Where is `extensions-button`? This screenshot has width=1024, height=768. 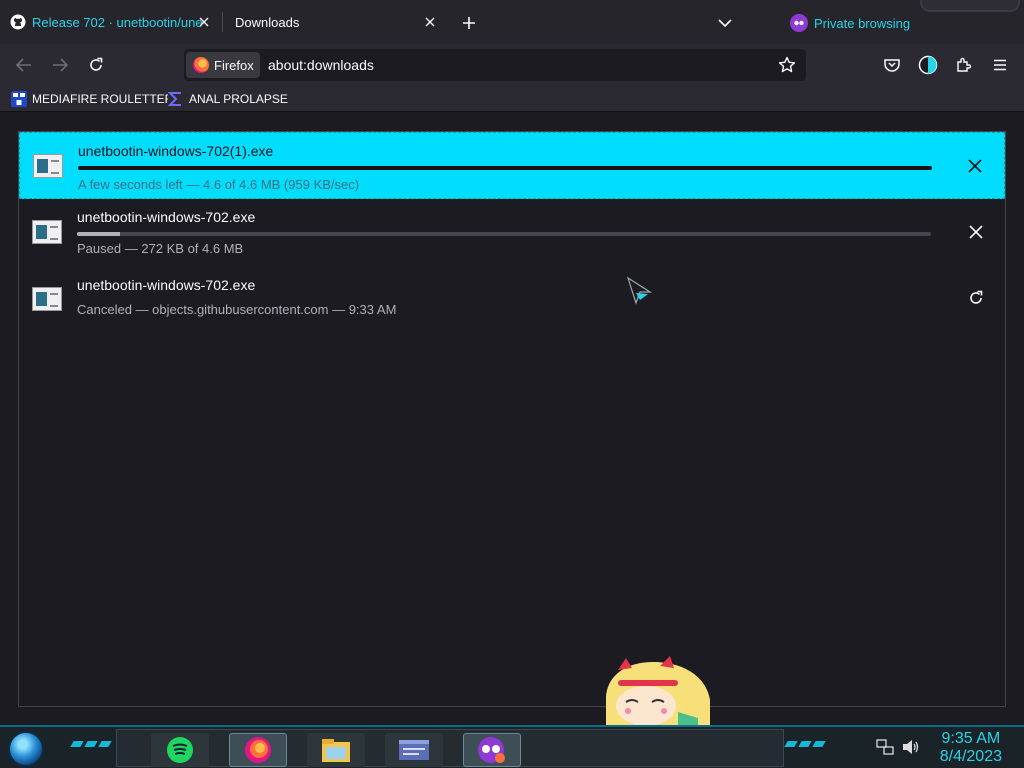 extensions-button is located at coordinates (964, 65).